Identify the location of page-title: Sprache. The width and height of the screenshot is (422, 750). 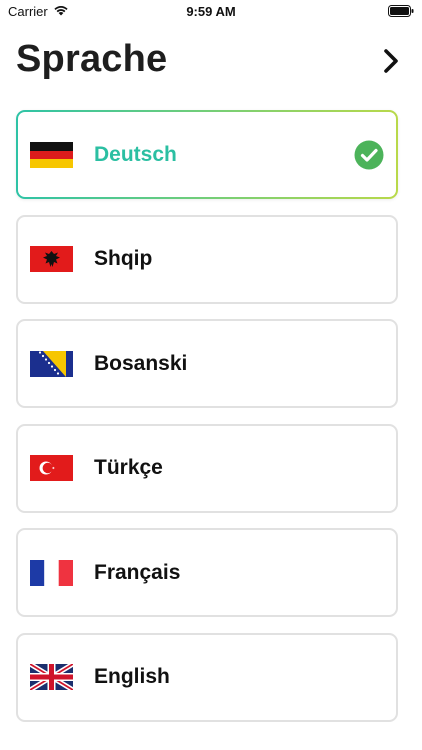
(92, 59).